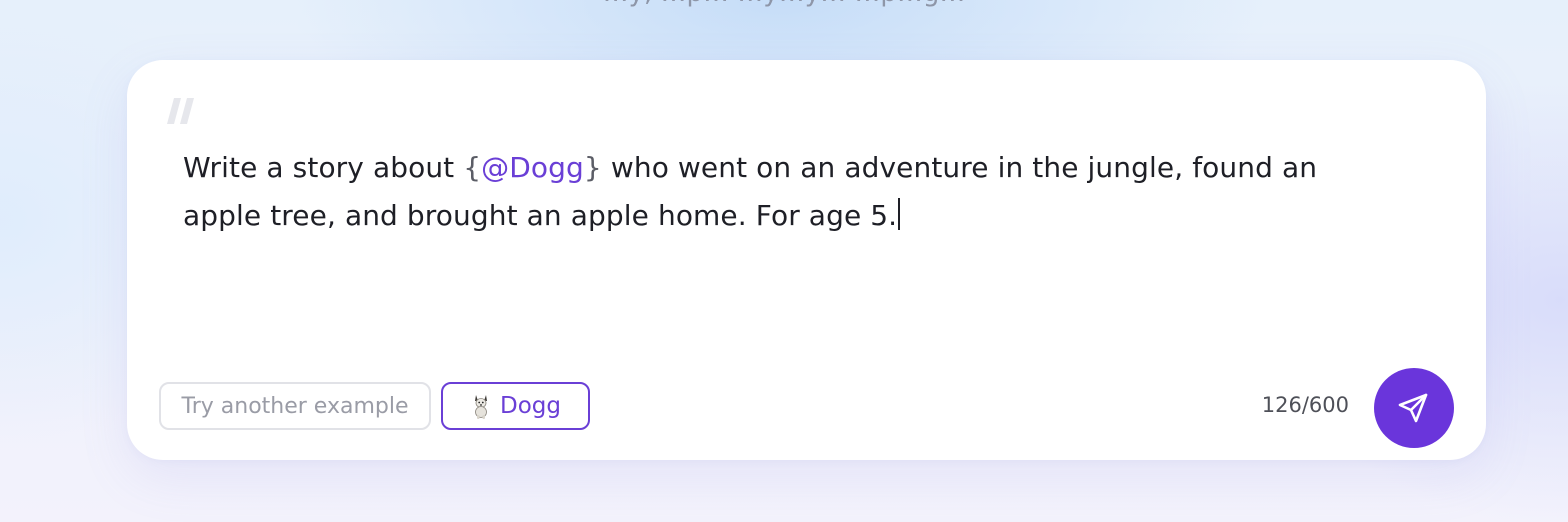 The image size is (1568, 522). I want to click on brace-close: }, so click(592, 167).